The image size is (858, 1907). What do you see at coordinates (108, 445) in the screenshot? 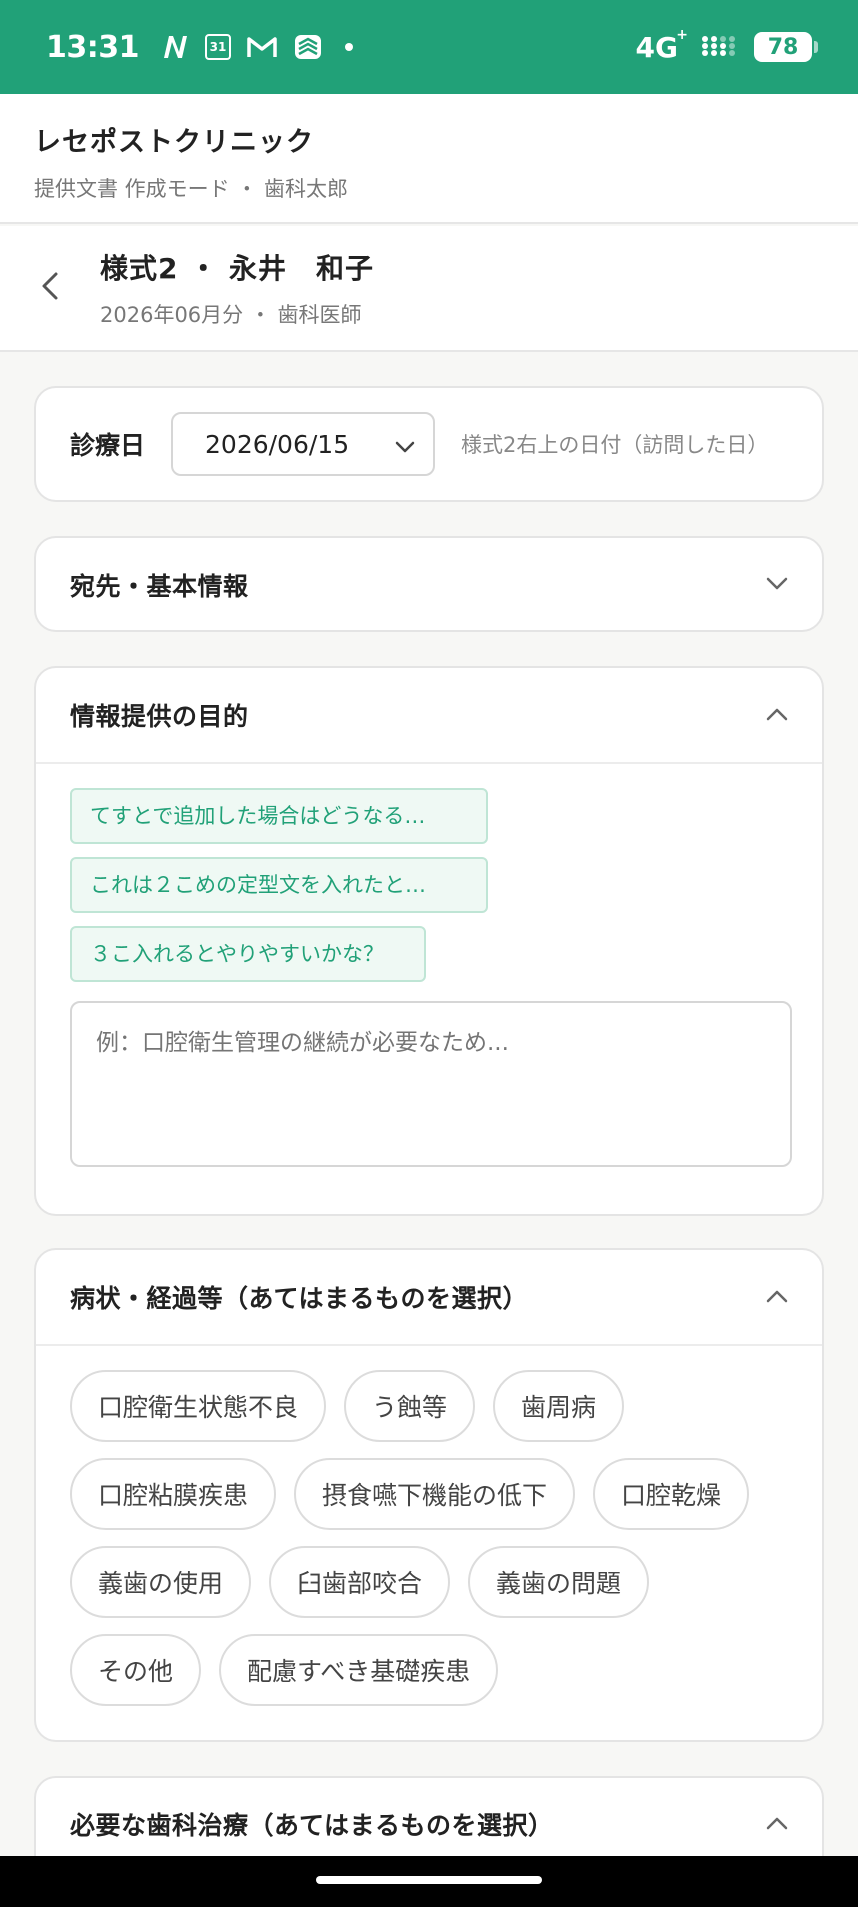
I see `date-label: 診療日` at bounding box center [108, 445].